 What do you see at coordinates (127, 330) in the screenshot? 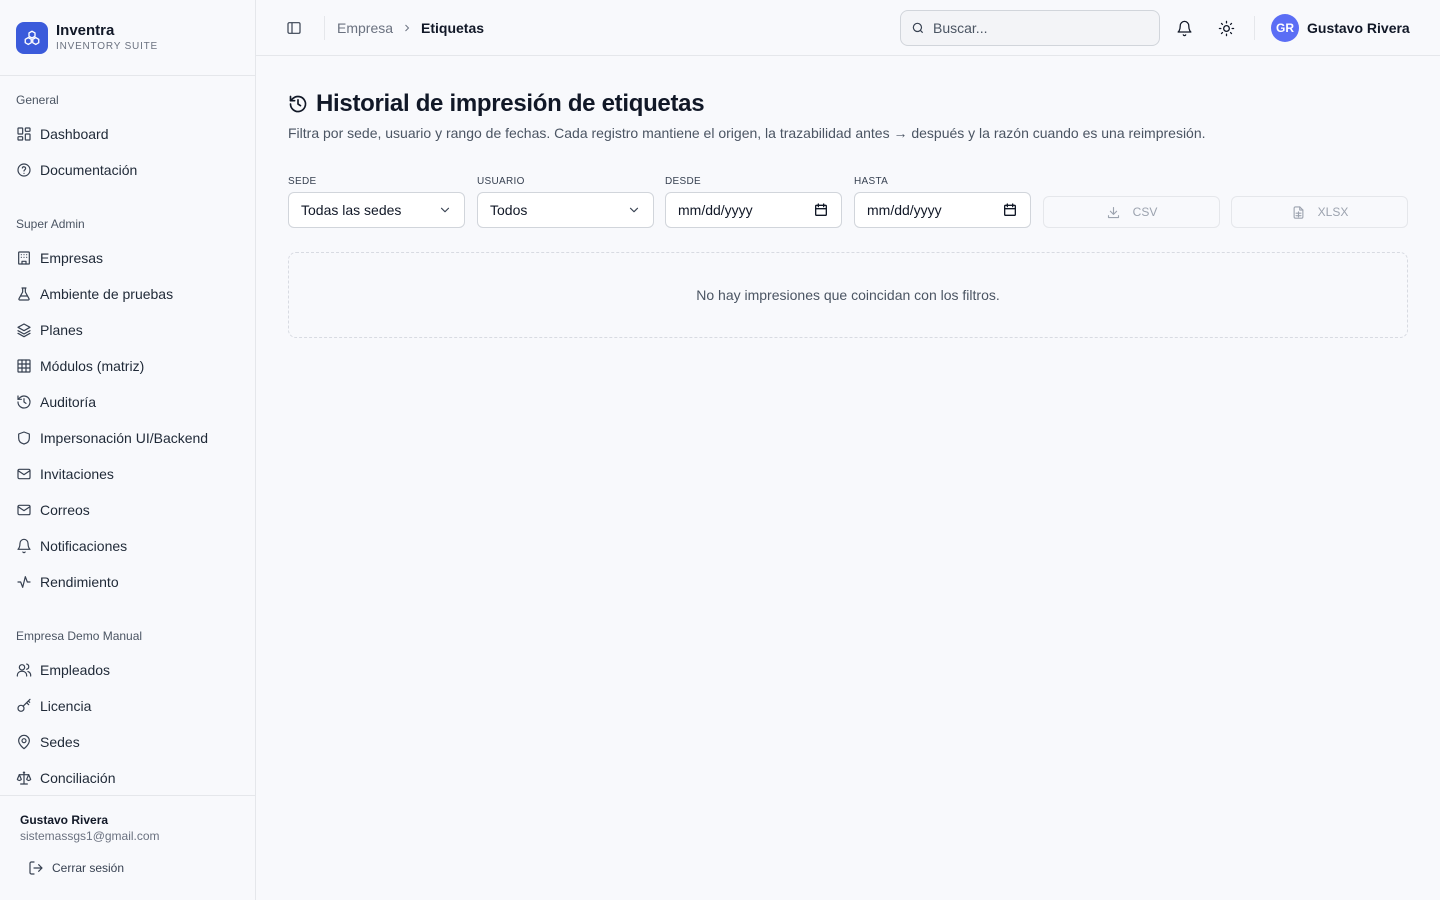
I see `sidebar-item-planes: Planes` at bounding box center [127, 330].